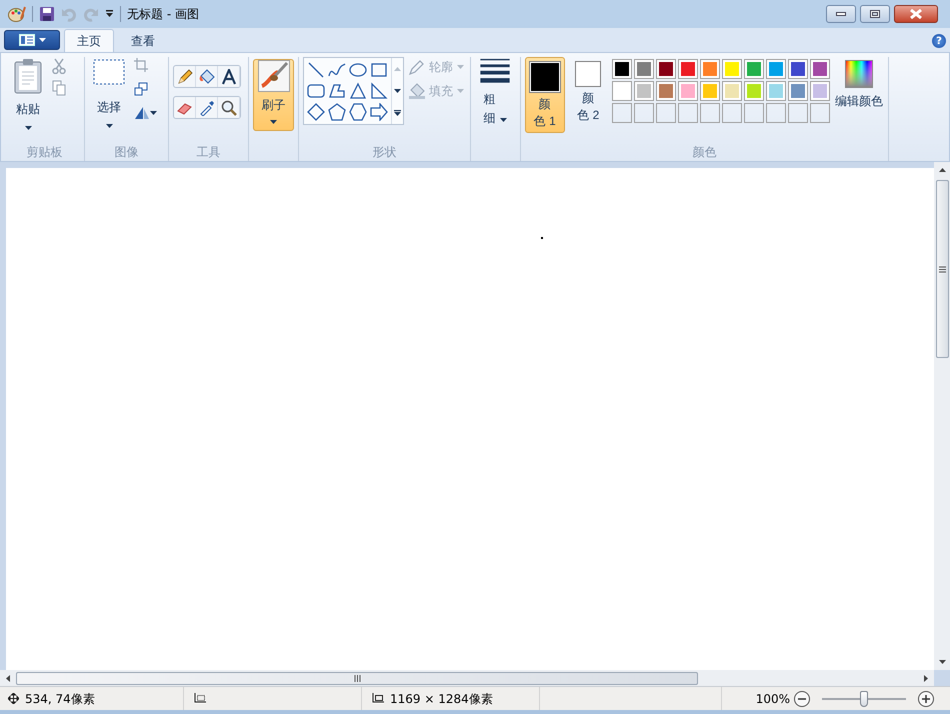  I want to click on vertical-scrollbar, so click(942, 416).